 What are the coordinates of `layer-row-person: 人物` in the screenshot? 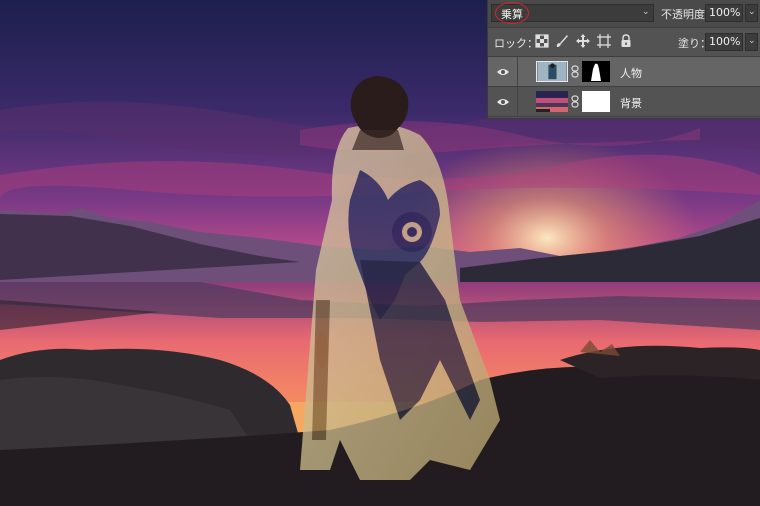 It's located at (624, 72).